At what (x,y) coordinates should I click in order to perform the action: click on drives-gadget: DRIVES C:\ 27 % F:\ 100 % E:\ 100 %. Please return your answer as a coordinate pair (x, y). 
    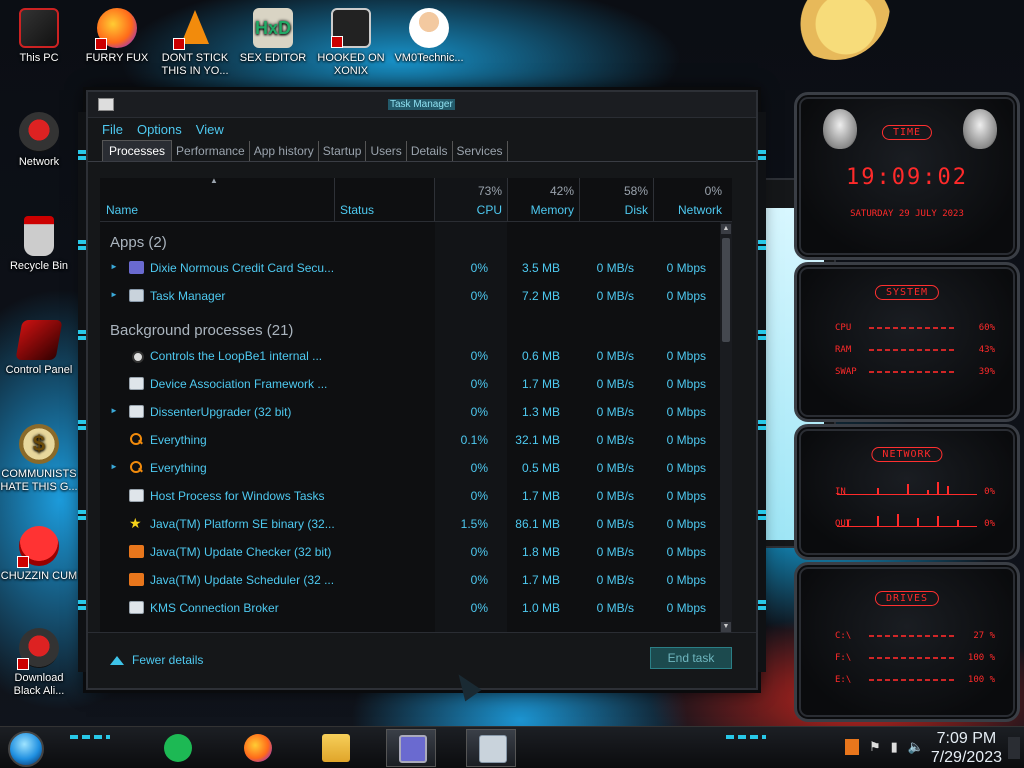
    Looking at the image, I should click on (907, 642).